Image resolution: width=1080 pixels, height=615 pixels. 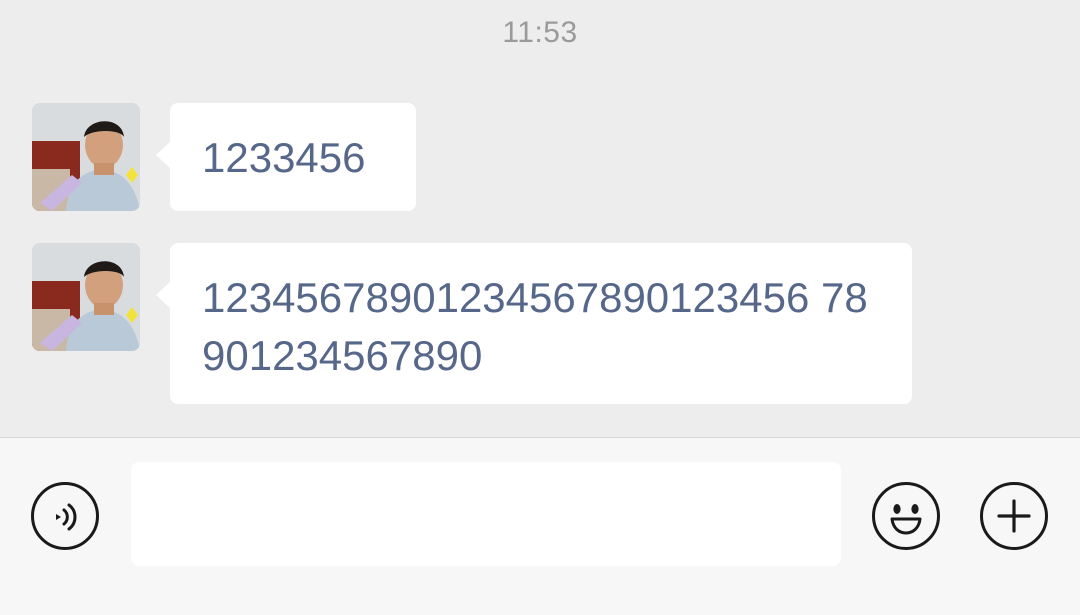 I want to click on voice-input-icon, so click(x=66, y=517).